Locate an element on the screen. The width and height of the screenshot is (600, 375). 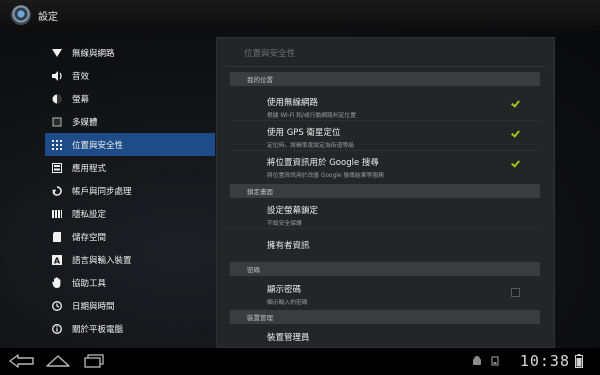
svg-text: A is located at coordinates (57, 260).